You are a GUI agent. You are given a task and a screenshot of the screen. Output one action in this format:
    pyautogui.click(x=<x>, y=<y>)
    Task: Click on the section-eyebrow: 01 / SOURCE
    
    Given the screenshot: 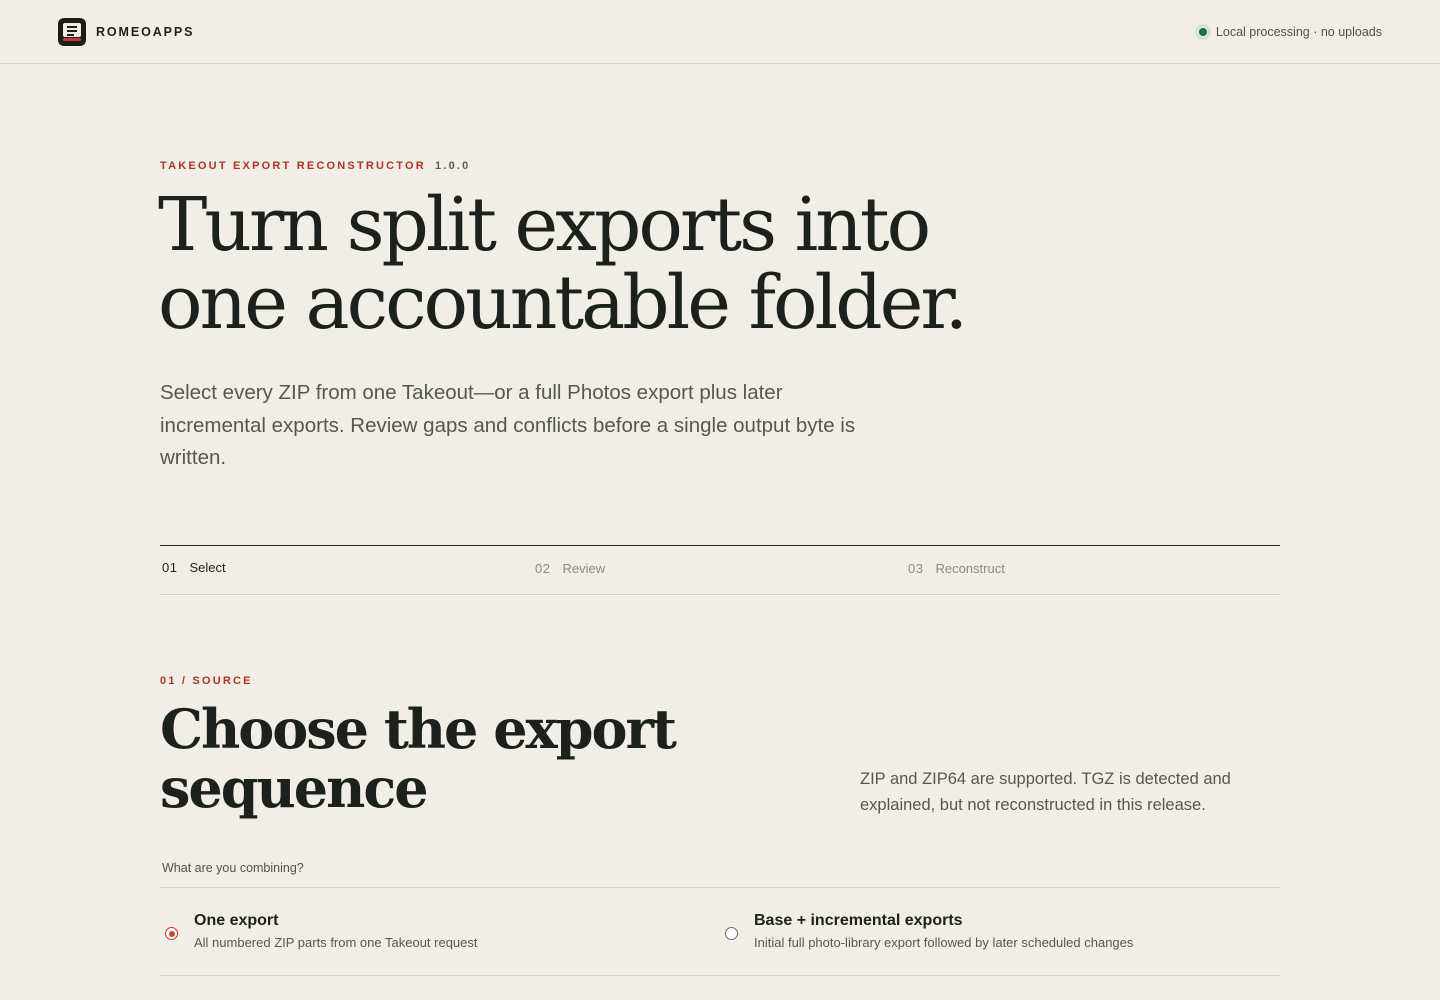 What is the action you would take?
    pyautogui.click(x=206, y=681)
    